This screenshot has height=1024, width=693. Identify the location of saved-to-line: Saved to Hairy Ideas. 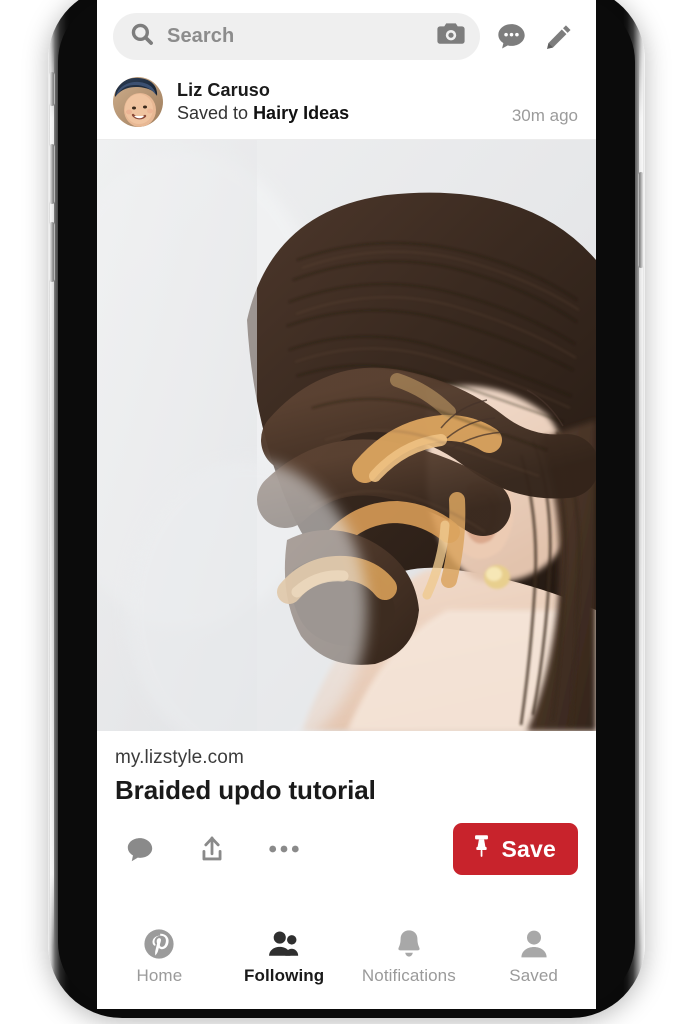
(344, 113).